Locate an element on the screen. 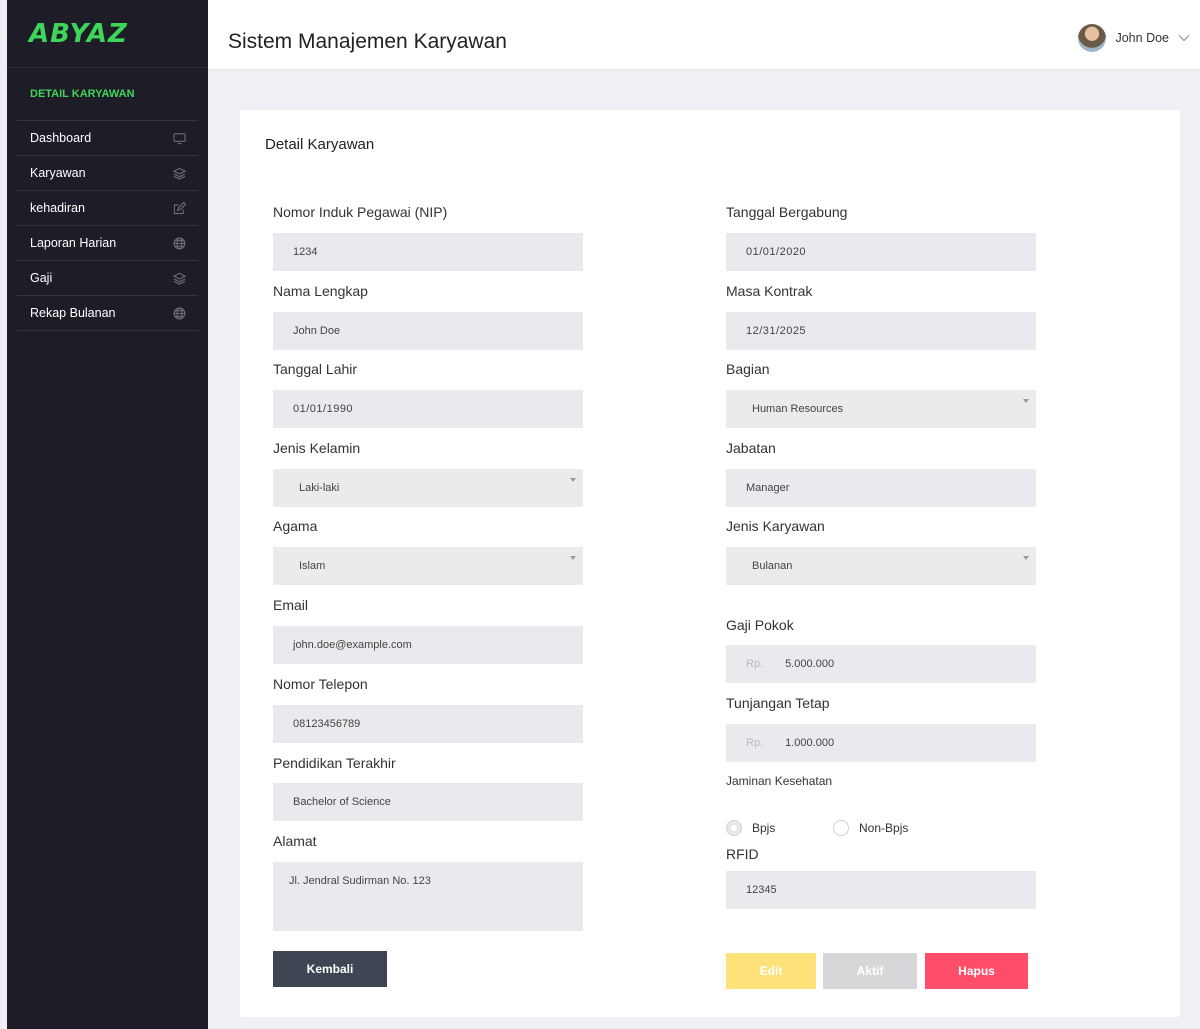 Image resolution: width=1200 pixels, height=1029 pixels. sidebar-item-kehadiran: kehadiran is located at coordinates (107, 208).